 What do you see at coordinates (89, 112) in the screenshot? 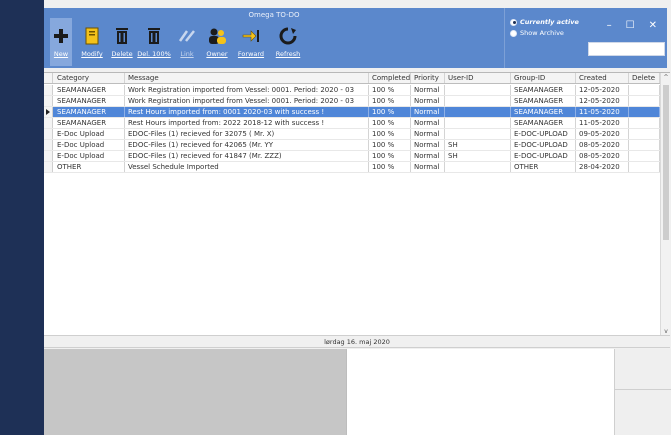
I see `cell-category: SEAMANAGER` at bounding box center [89, 112].